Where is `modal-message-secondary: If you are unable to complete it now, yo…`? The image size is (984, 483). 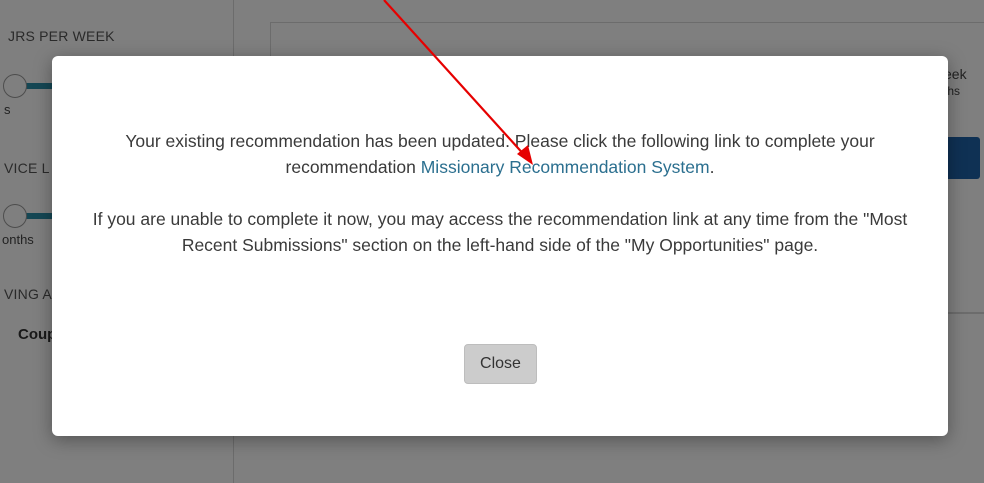
modal-message-secondary: If you are unable to complete it now, yo… is located at coordinates (500, 232).